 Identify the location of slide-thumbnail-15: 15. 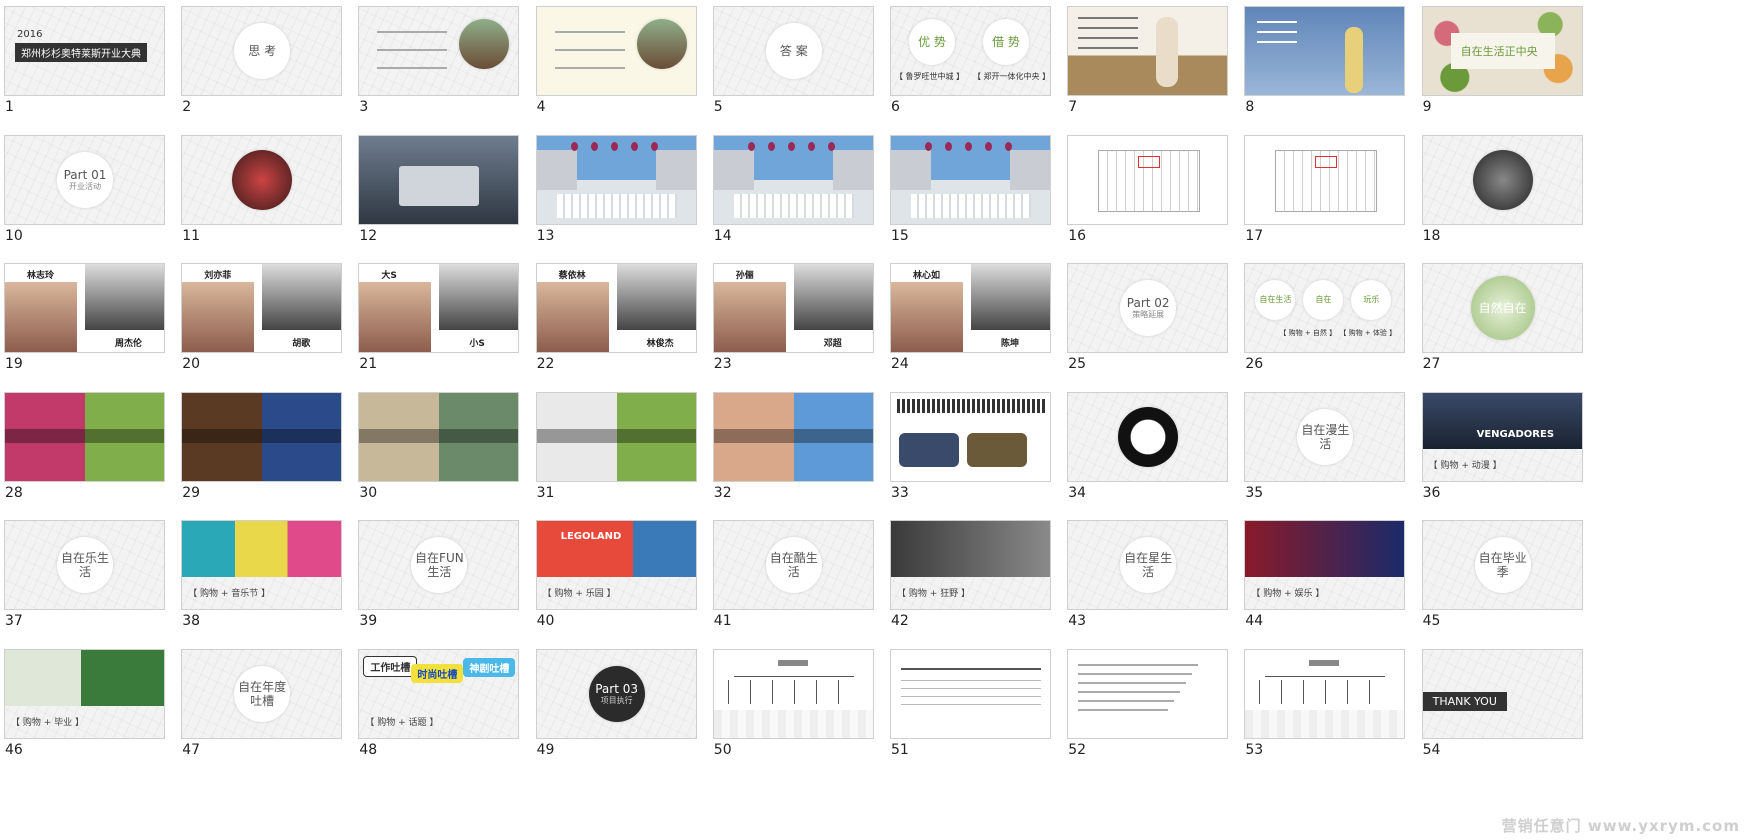
(968, 186).